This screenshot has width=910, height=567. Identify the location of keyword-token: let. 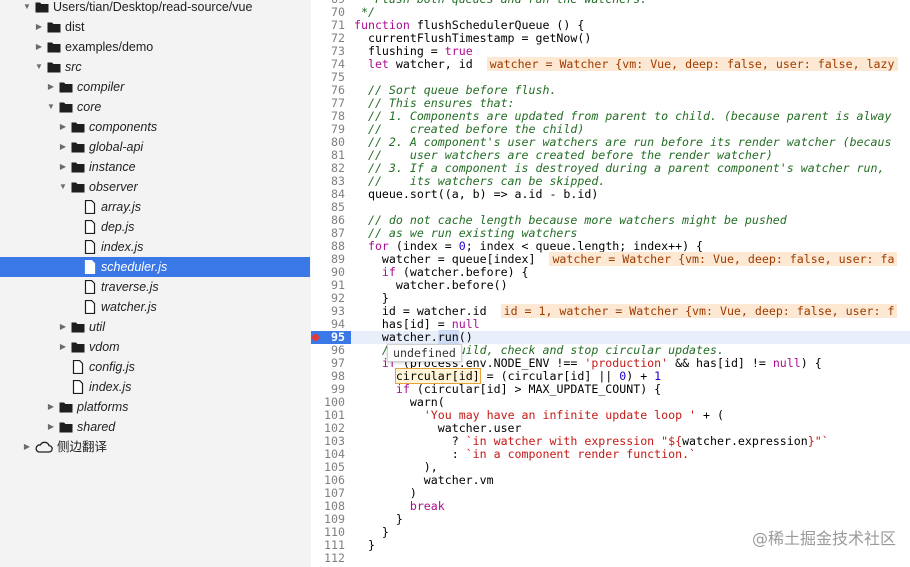
(378, 64).